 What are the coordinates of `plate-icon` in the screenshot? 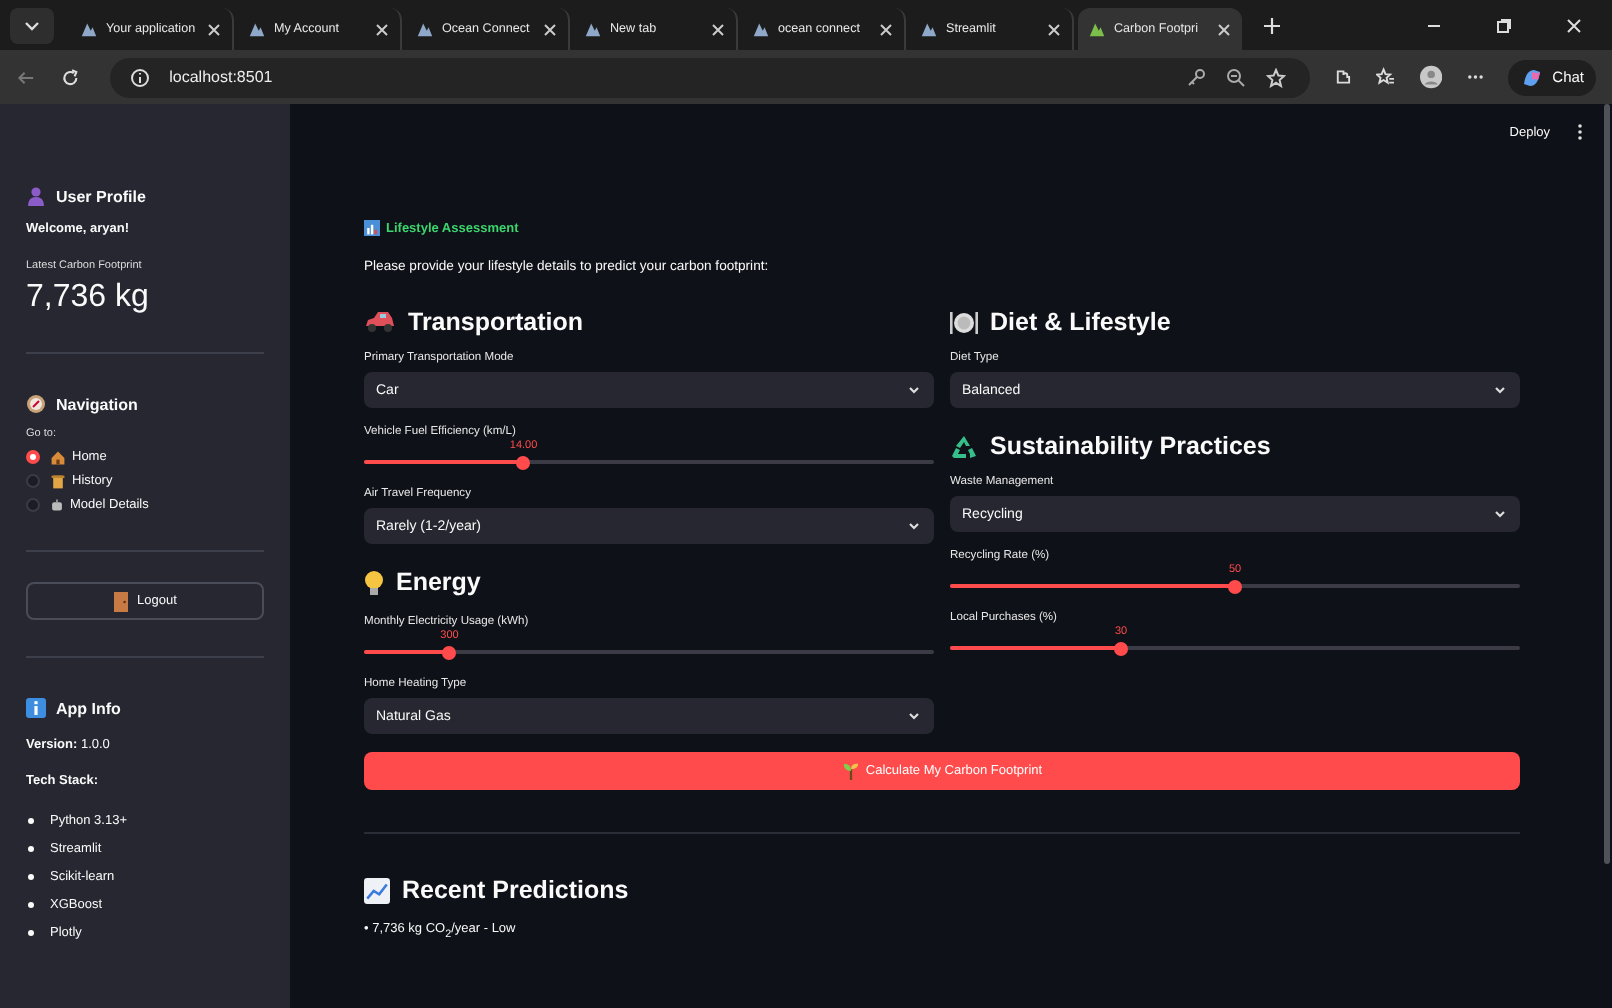 It's located at (964, 322).